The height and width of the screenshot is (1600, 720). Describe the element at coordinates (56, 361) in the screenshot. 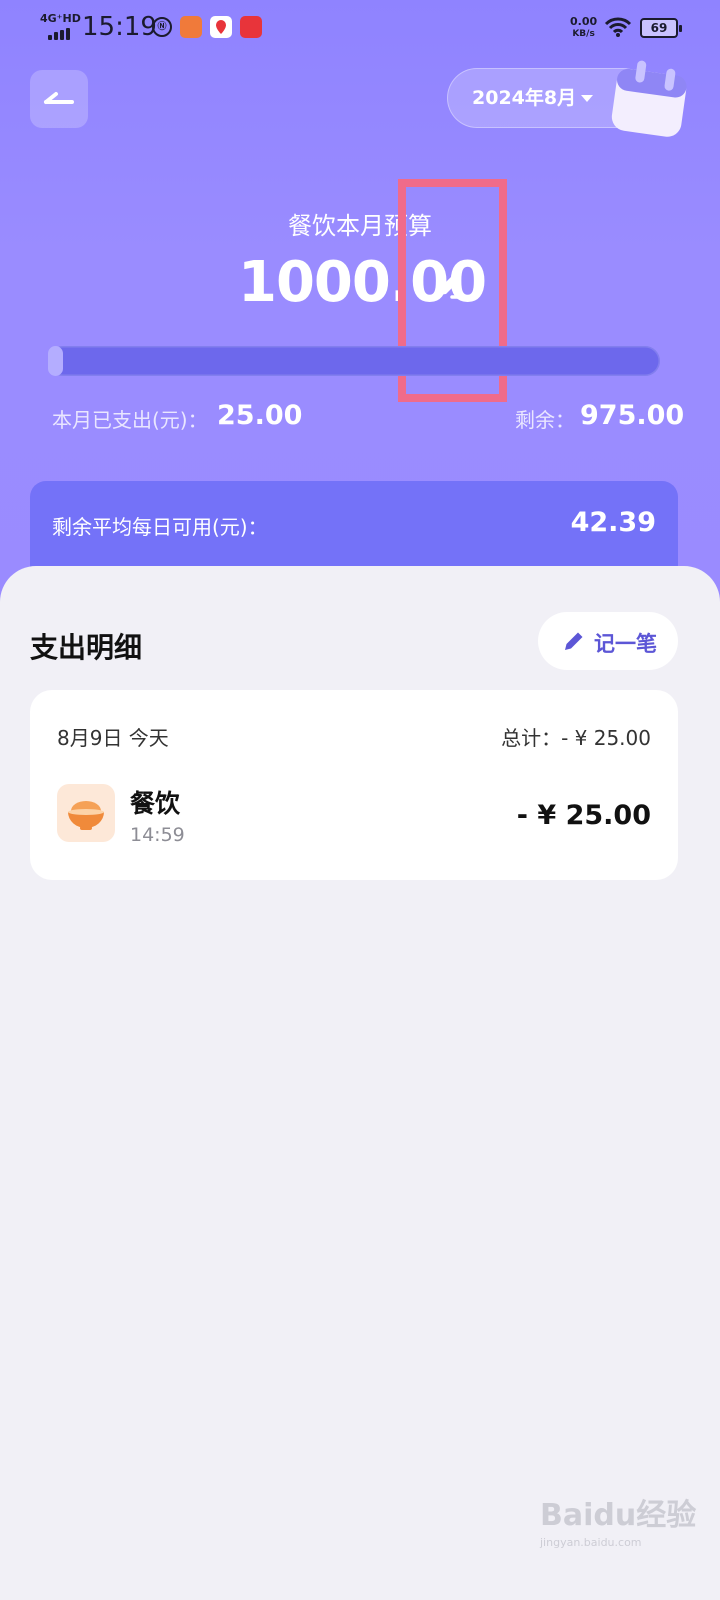

I see `budget-progress-fill` at that location.